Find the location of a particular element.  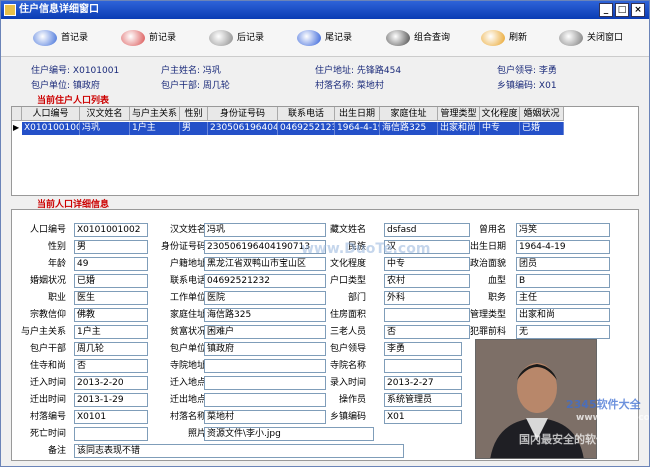

toolbar-button-2: 后记录 is located at coordinates (235, 38).